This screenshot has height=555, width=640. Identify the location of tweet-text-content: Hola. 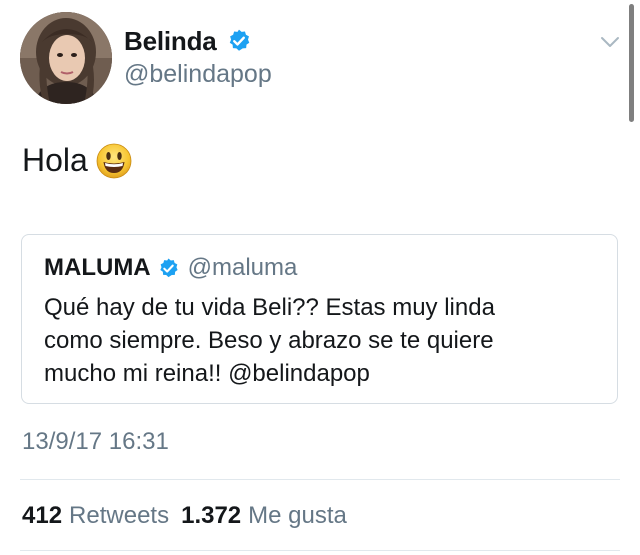
(55, 160).